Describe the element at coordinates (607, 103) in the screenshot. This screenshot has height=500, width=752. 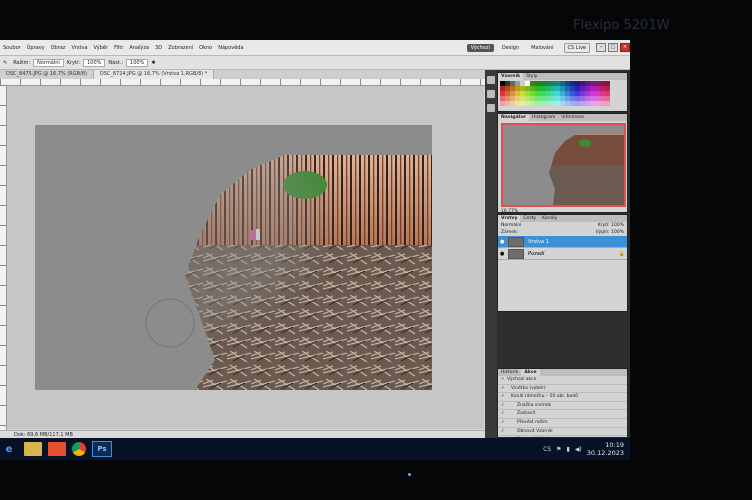
I see `color-swatch` at that location.